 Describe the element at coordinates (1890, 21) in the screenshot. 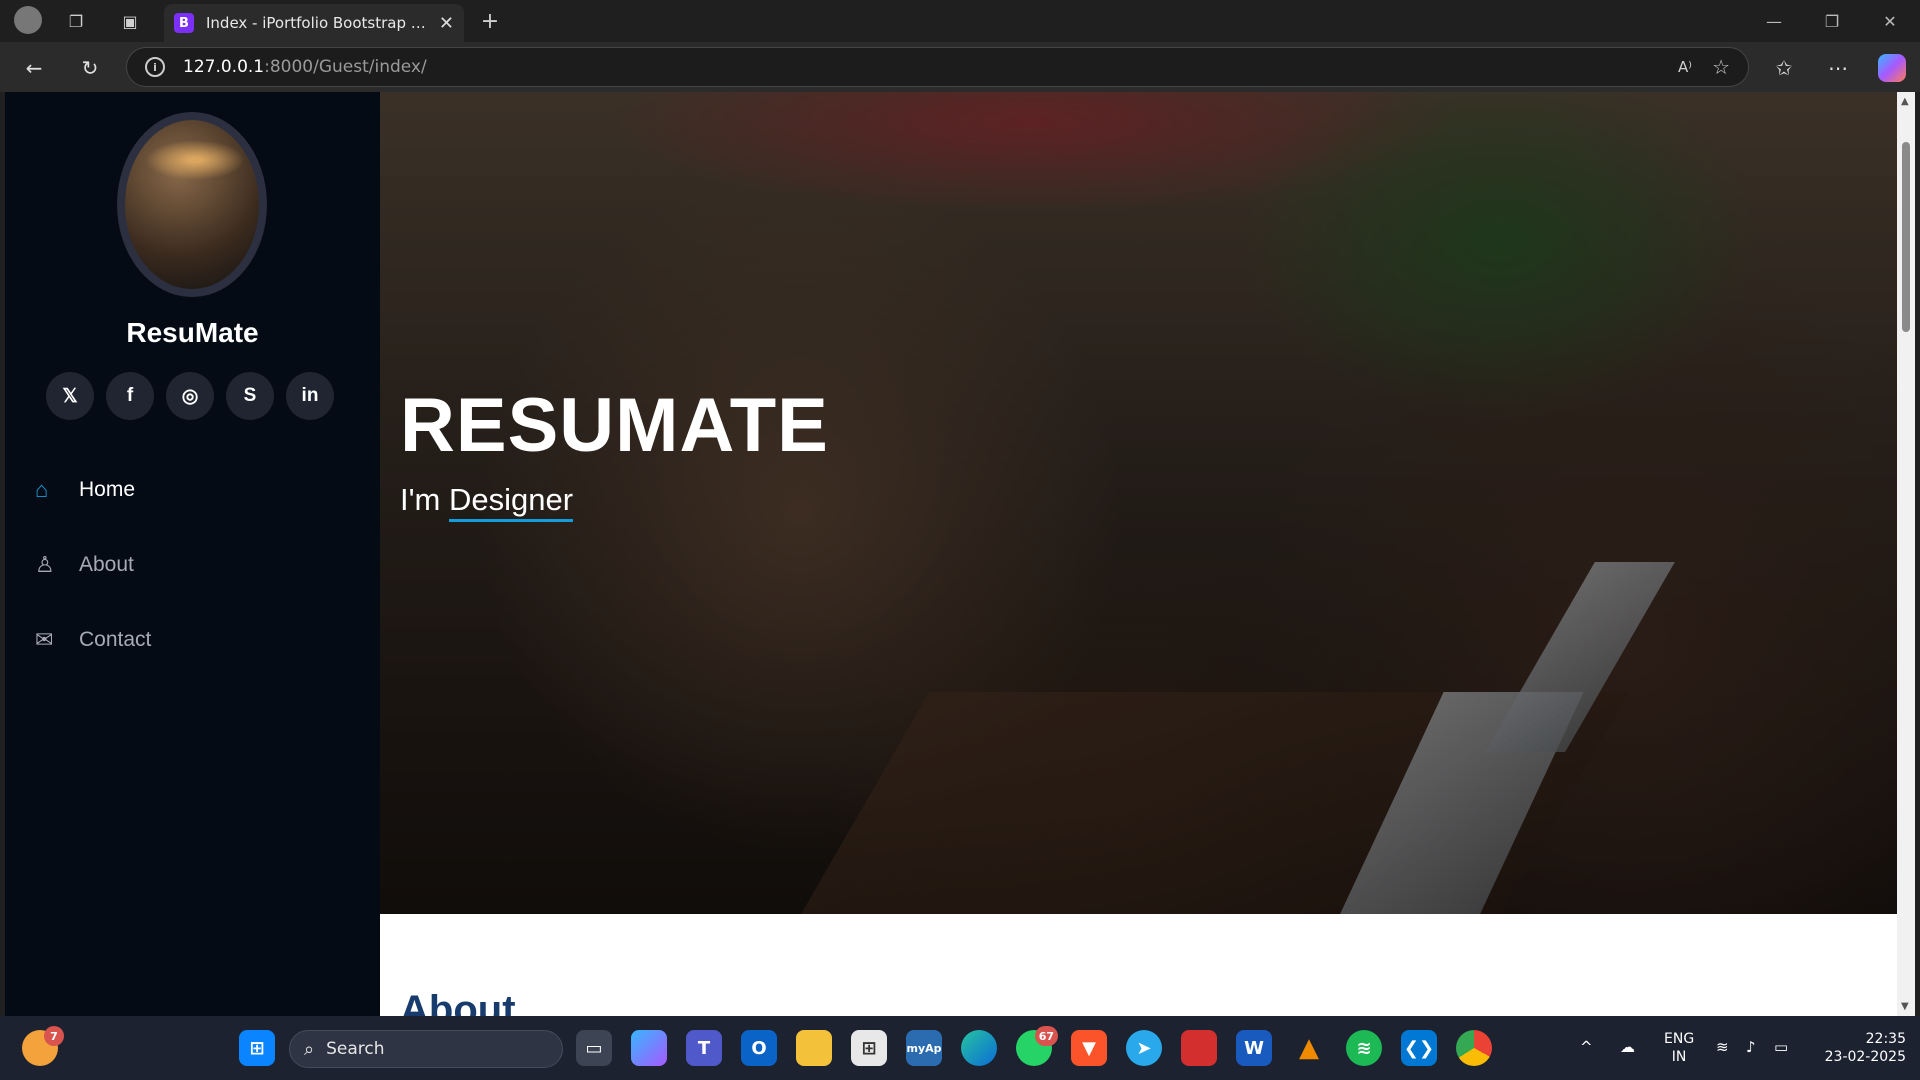

I see `close-window-icon: ✕` at that location.